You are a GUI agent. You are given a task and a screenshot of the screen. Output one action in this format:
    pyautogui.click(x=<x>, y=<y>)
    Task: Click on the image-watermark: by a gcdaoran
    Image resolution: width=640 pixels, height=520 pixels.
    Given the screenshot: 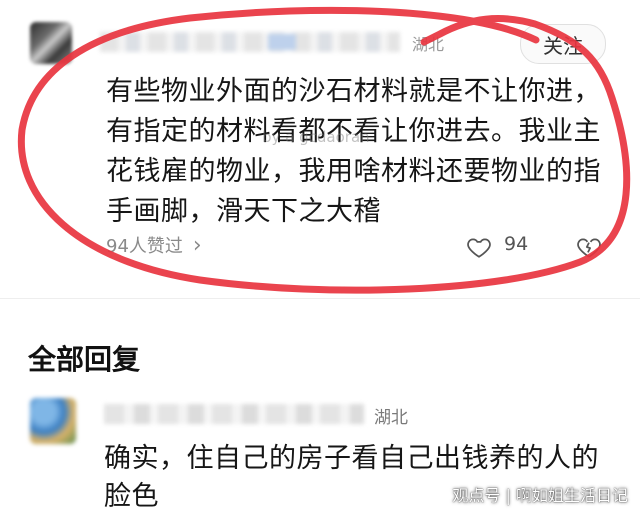 What is the action you would take?
    pyautogui.click(x=316, y=137)
    